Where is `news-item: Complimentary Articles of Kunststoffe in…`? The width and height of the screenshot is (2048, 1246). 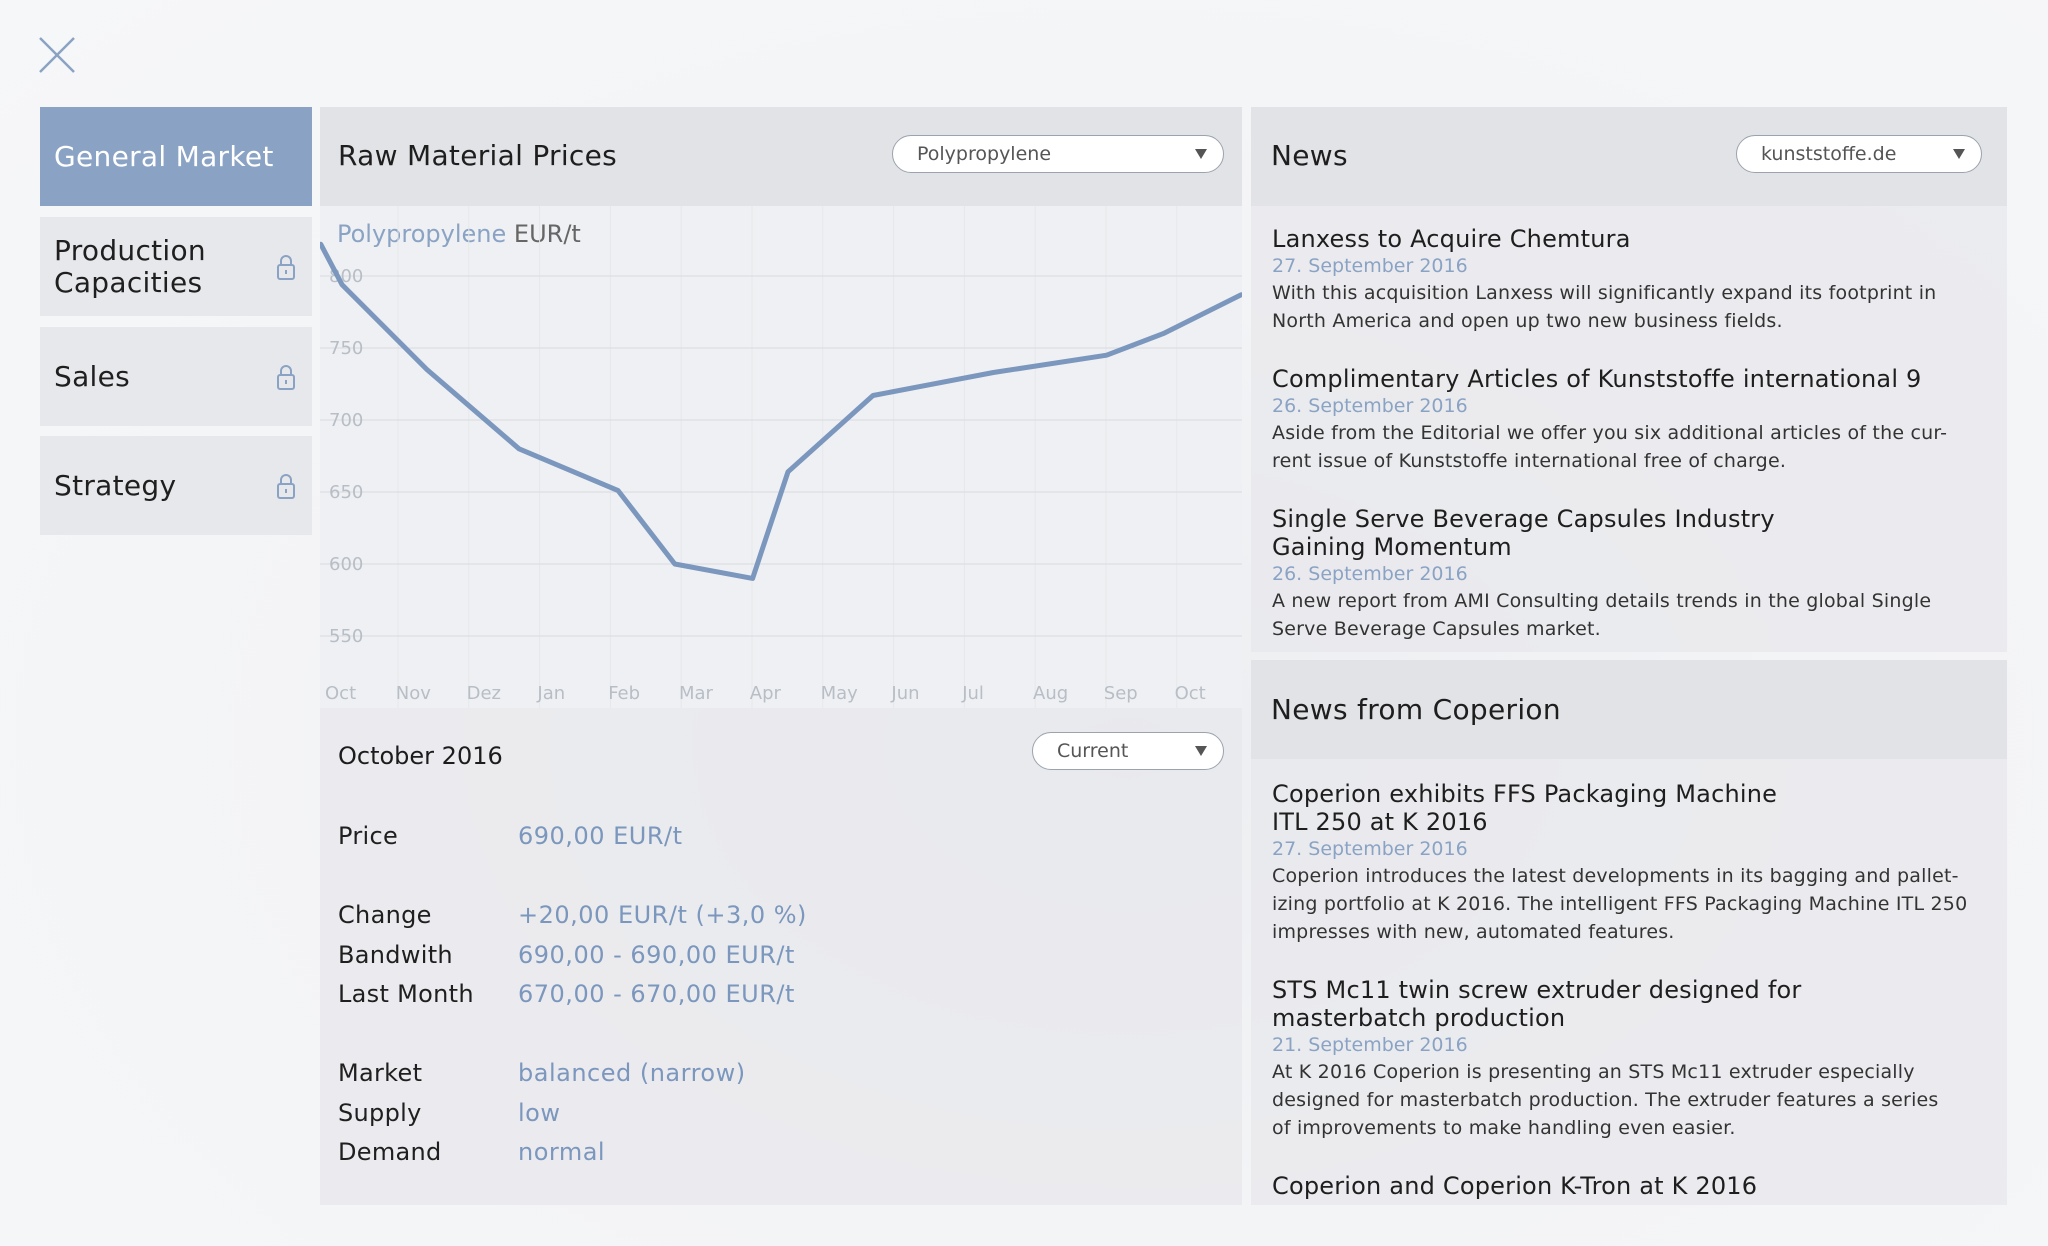 news-item: Complimentary Articles of Kunststoffe in… is located at coordinates (1632, 420).